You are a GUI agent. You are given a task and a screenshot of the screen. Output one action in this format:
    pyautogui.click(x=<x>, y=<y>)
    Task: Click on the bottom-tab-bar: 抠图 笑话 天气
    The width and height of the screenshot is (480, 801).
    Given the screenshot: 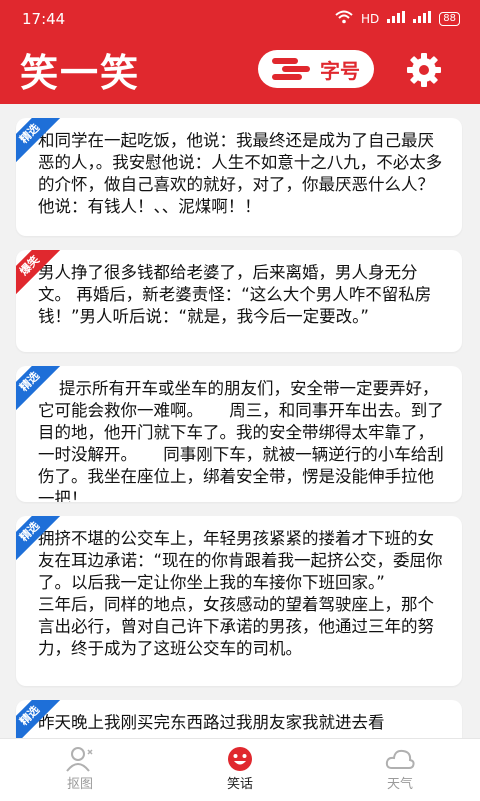 What is the action you would take?
    pyautogui.click(x=240, y=769)
    